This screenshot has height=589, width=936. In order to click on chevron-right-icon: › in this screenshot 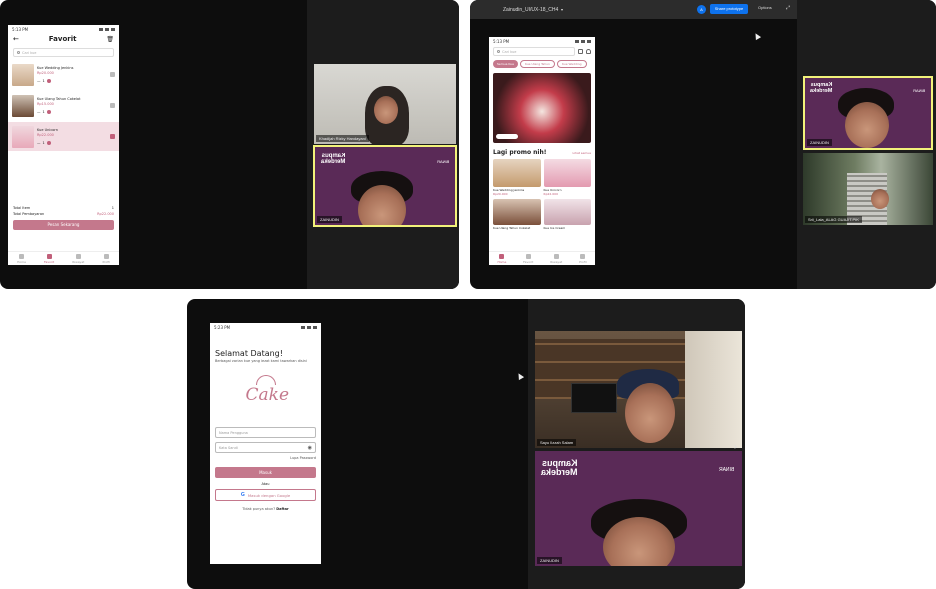, I will do `click(735, 446)`.